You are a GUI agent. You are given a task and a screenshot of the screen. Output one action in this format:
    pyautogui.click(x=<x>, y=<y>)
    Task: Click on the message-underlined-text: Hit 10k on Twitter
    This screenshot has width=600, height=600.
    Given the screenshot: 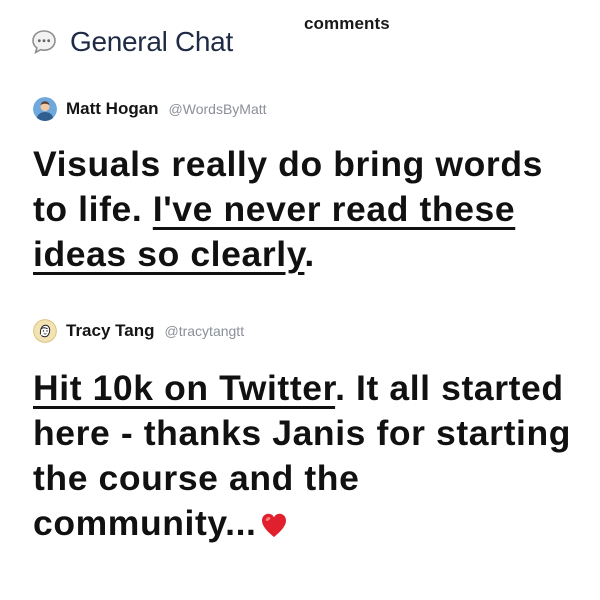 What is the action you would take?
    pyautogui.click(x=184, y=388)
    